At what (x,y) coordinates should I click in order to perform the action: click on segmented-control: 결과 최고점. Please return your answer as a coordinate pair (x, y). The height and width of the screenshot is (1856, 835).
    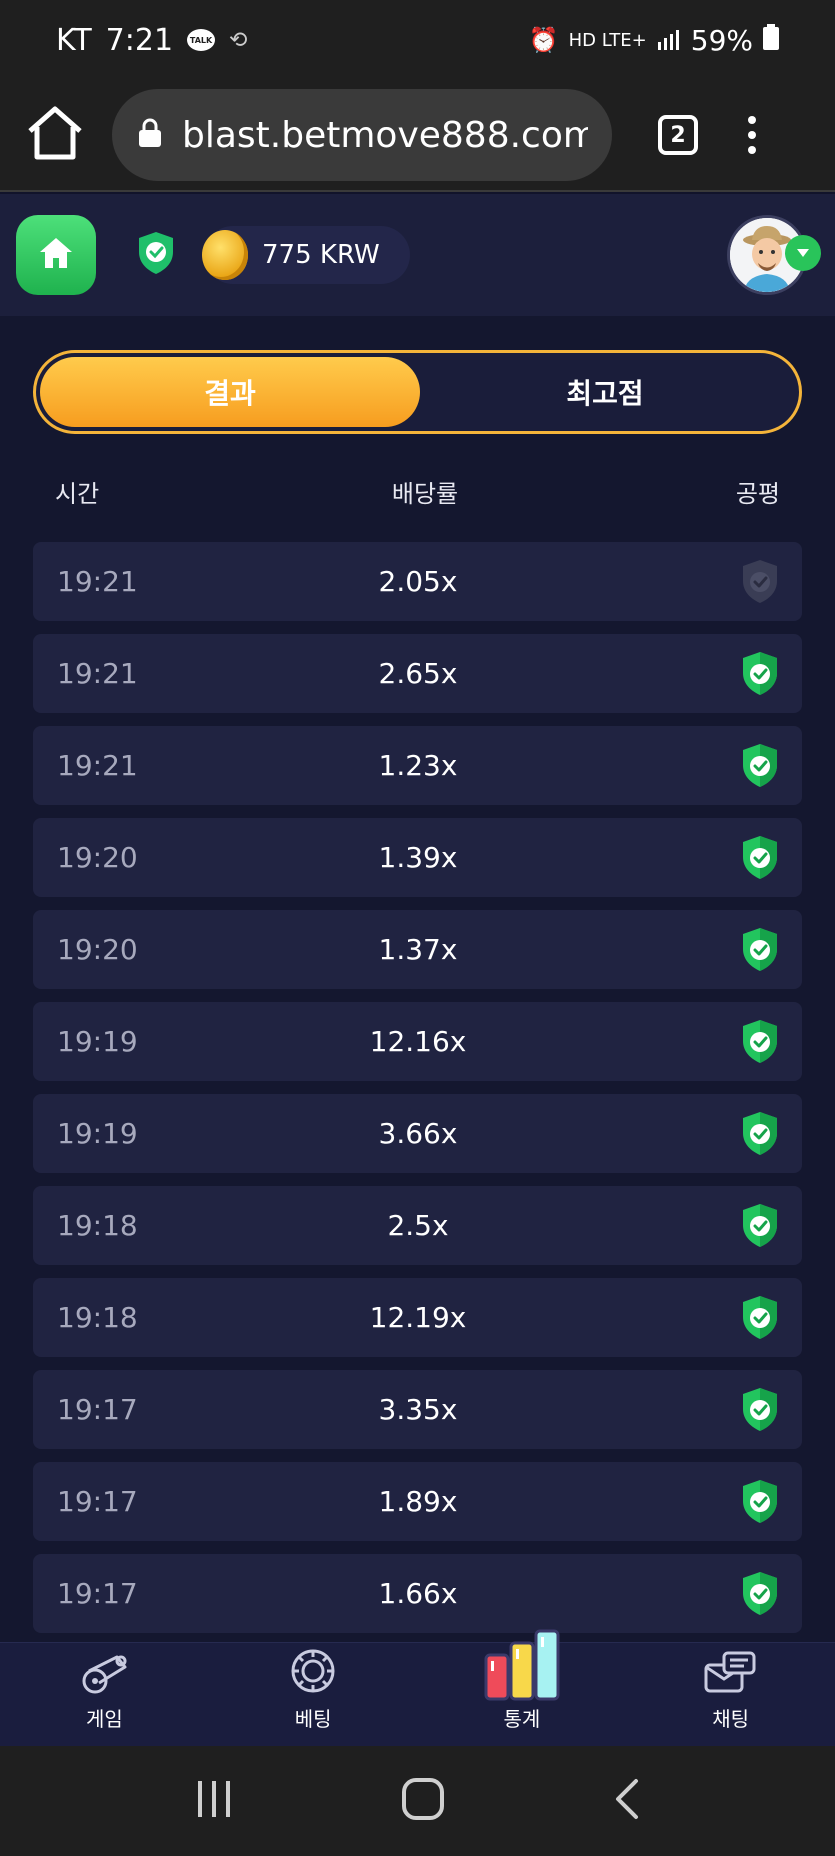
    Looking at the image, I should click on (417, 392).